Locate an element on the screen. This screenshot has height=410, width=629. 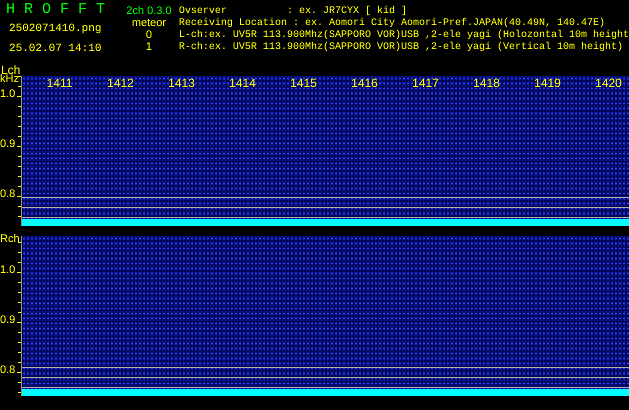
time-label: 1416 is located at coordinates (364, 83).